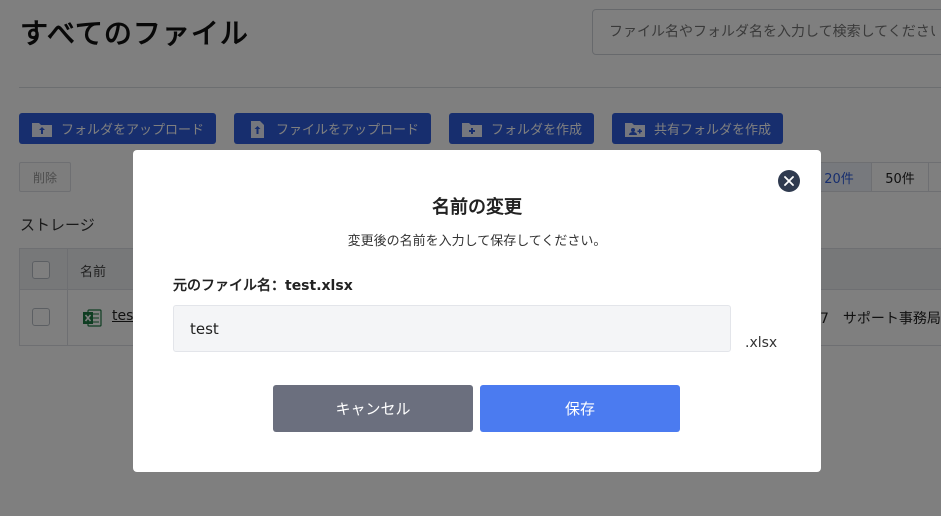 This screenshot has width=941, height=516. Describe the element at coordinates (373, 408) in the screenshot. I see `cancel-button: キャンセル` at that location.